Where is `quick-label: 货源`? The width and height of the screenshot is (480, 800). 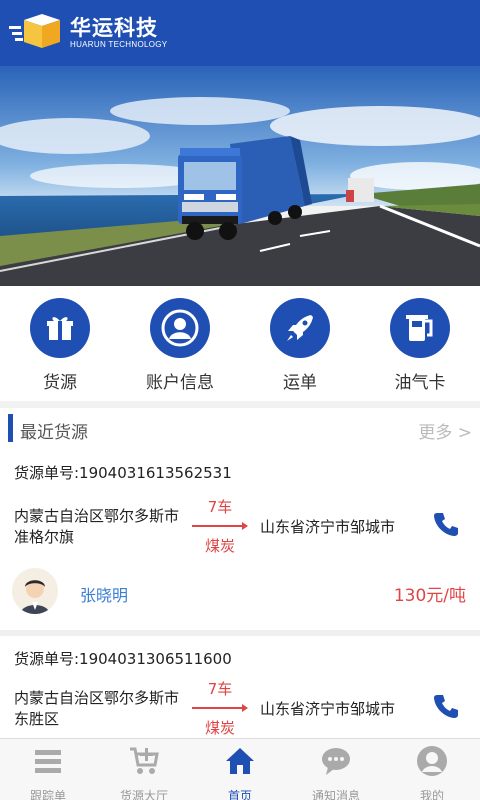
quick-label: 货源 is located at coordinates (60, 383).